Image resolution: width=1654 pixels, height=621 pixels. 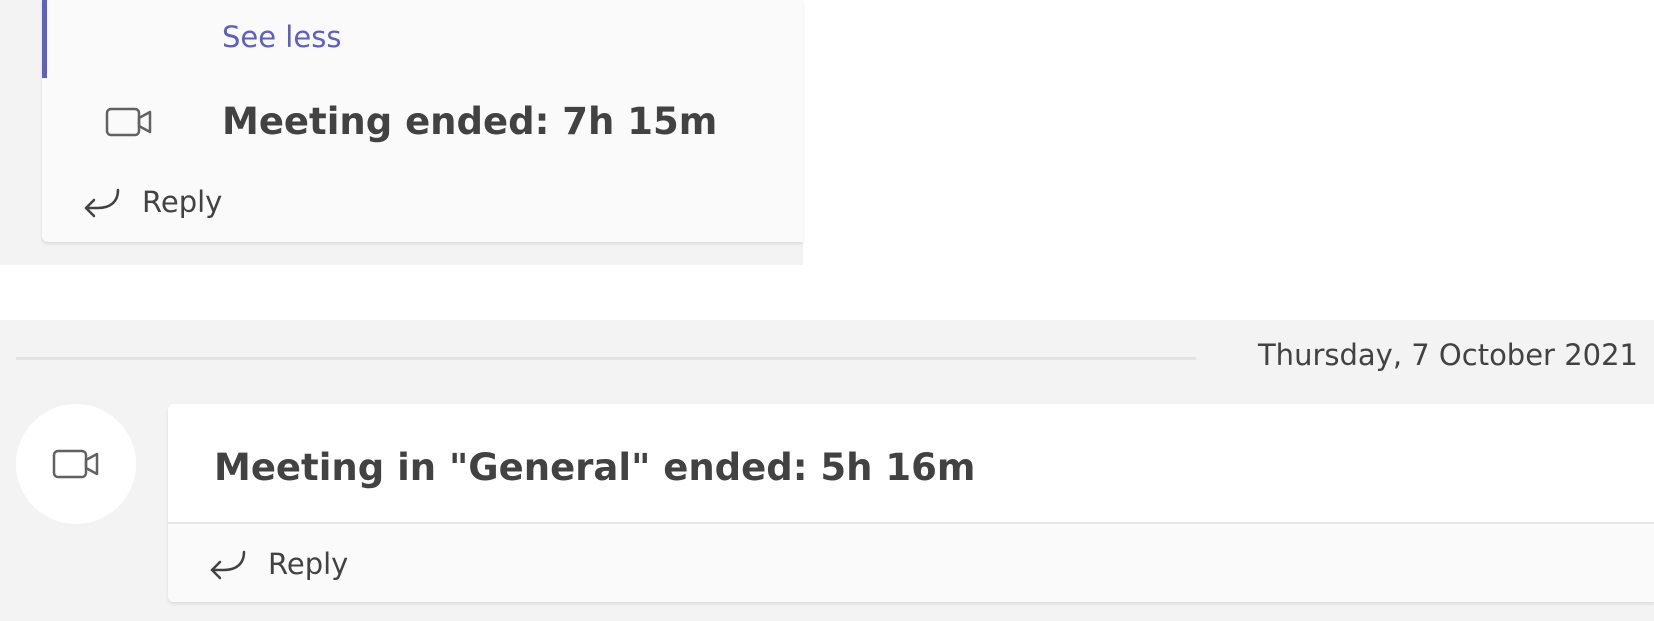 What do you see at coordinates (595, 467) in the screenshot?
I see `meeting-ended-message: Meeting in "General" ended: 5h 16m` at bounding box center [595, 467].